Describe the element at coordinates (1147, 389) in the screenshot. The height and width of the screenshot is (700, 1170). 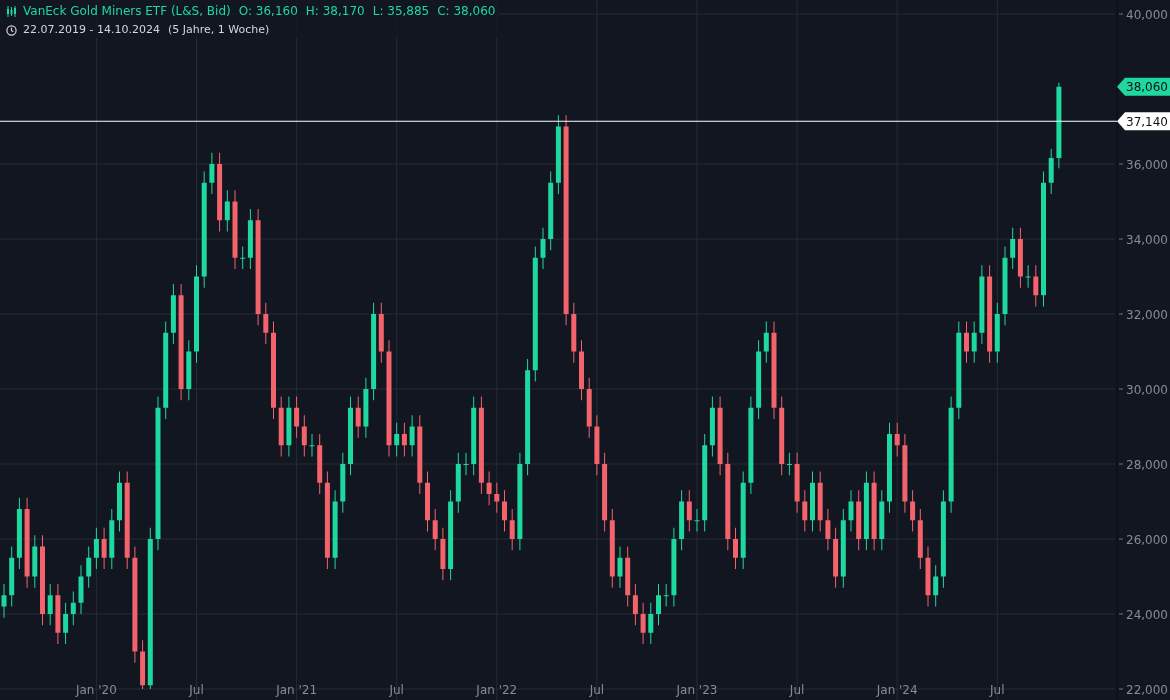
I see `axis-label: 30,000` at that location.